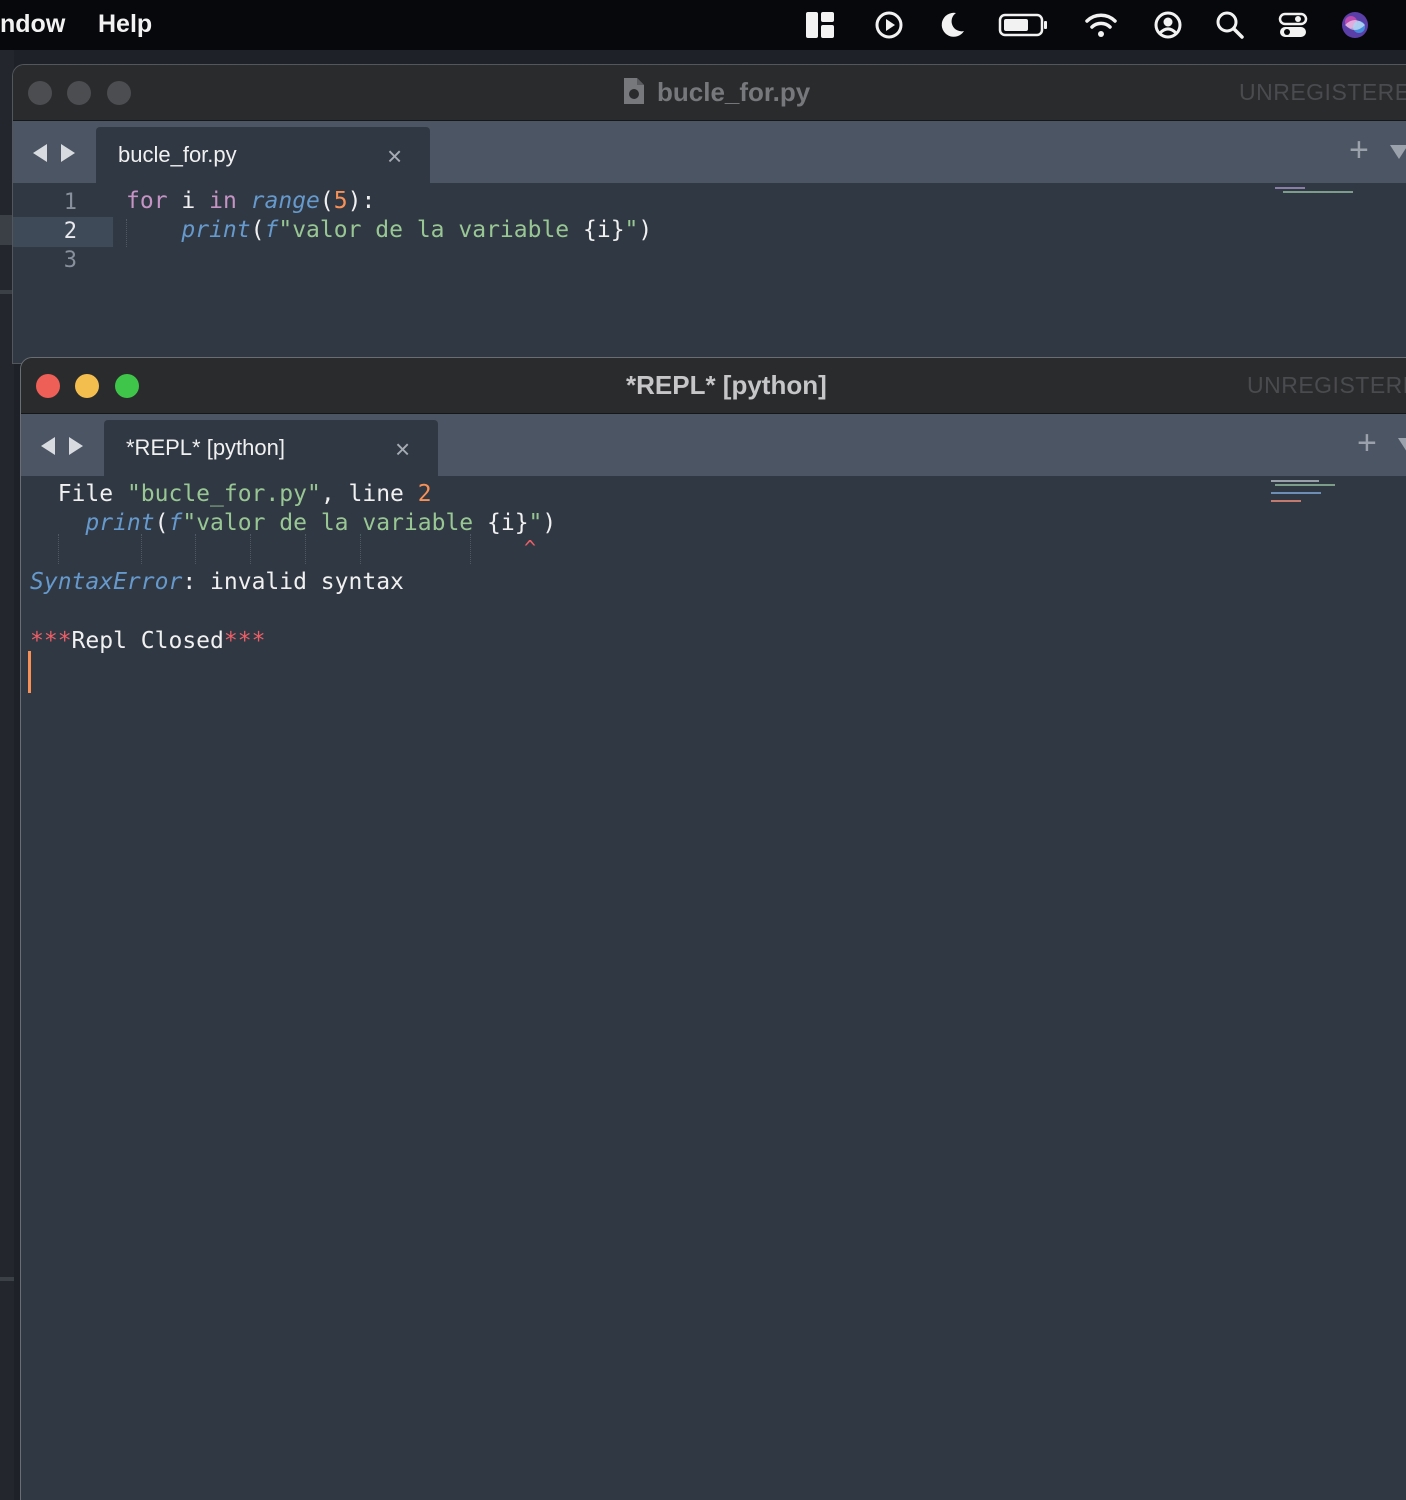  I want to click on user-circle-icon, so click(1168, 25).